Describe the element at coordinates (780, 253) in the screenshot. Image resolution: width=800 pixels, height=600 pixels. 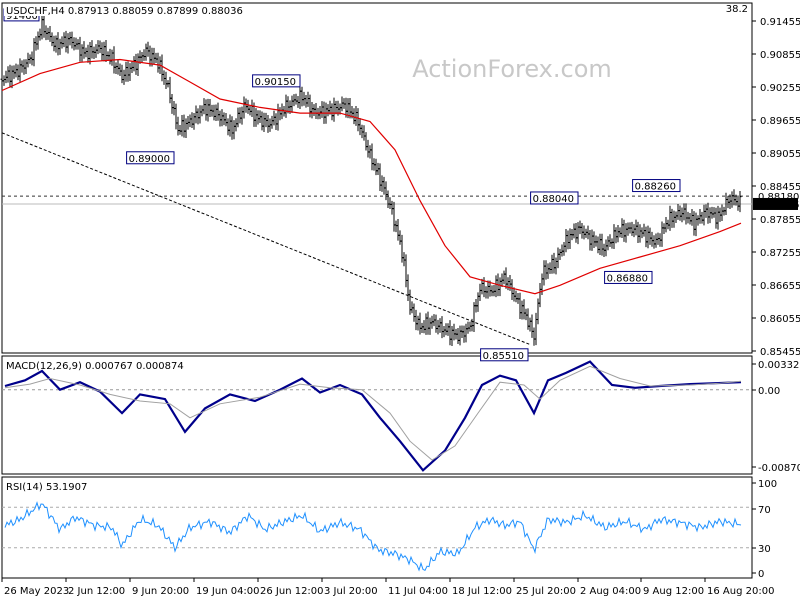
I see `price-y-tick-label: 0.87255` at that location.